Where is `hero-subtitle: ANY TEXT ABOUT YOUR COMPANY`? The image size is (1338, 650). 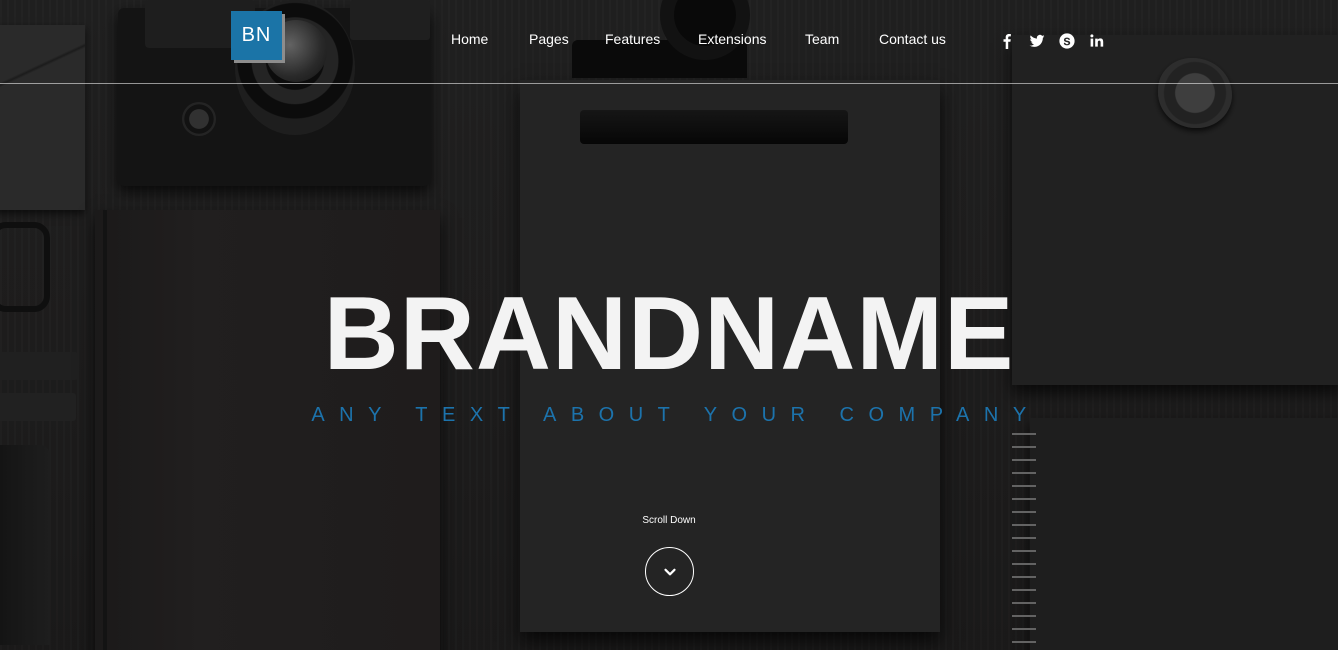 hero-subtitle: ANY TEXT ABOUT YOUR COMPANY is located at coordinates (676, 415).